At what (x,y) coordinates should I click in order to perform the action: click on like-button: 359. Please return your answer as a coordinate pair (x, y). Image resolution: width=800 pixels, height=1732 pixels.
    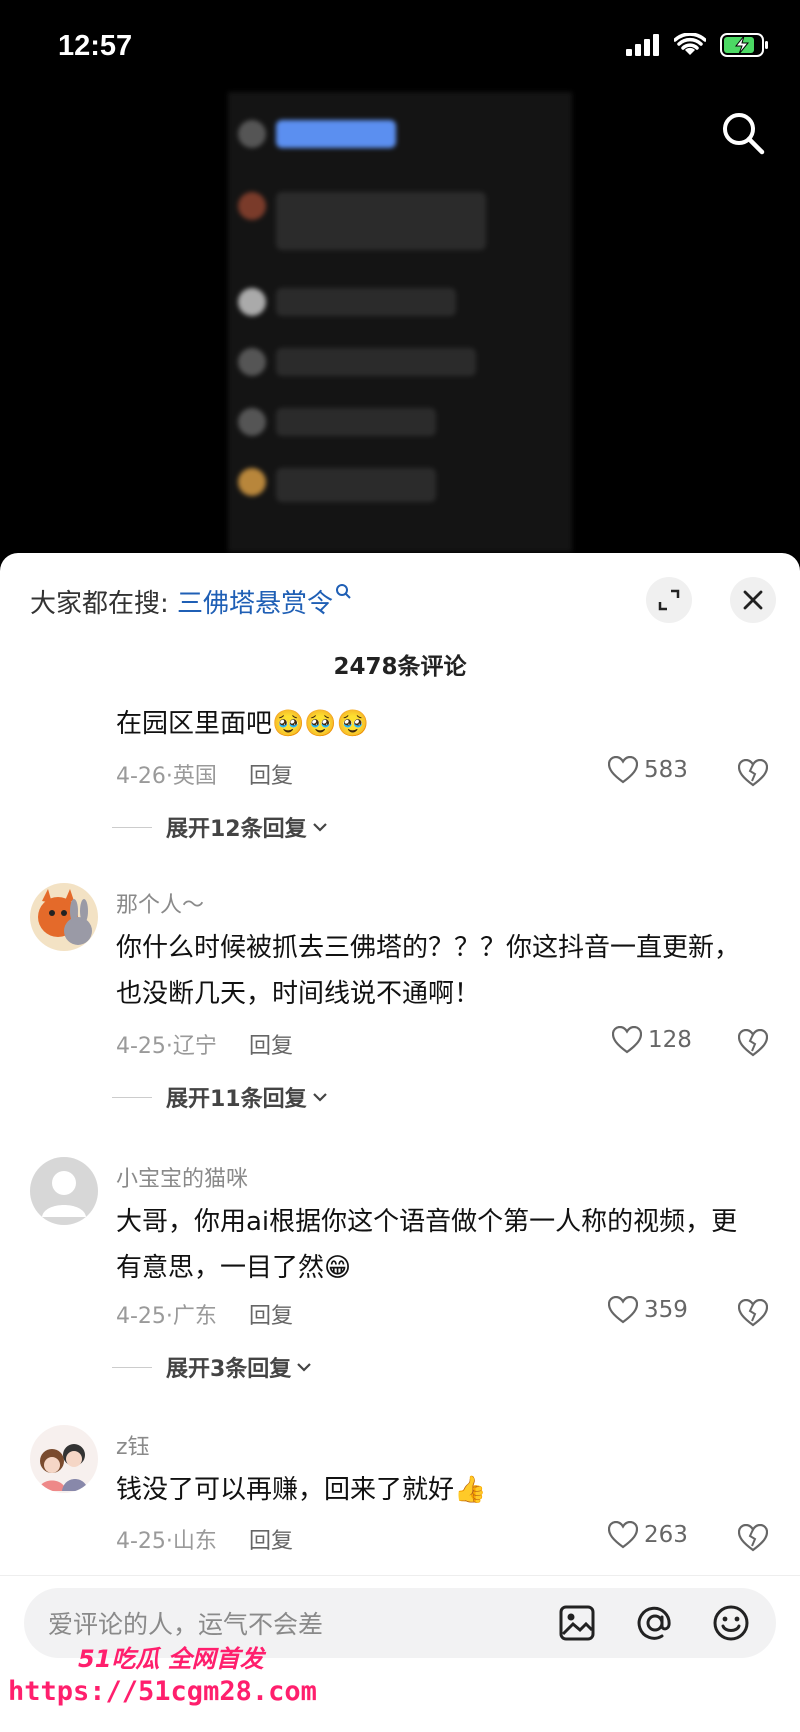
    Looking at the image, I should click on (648, 1310).